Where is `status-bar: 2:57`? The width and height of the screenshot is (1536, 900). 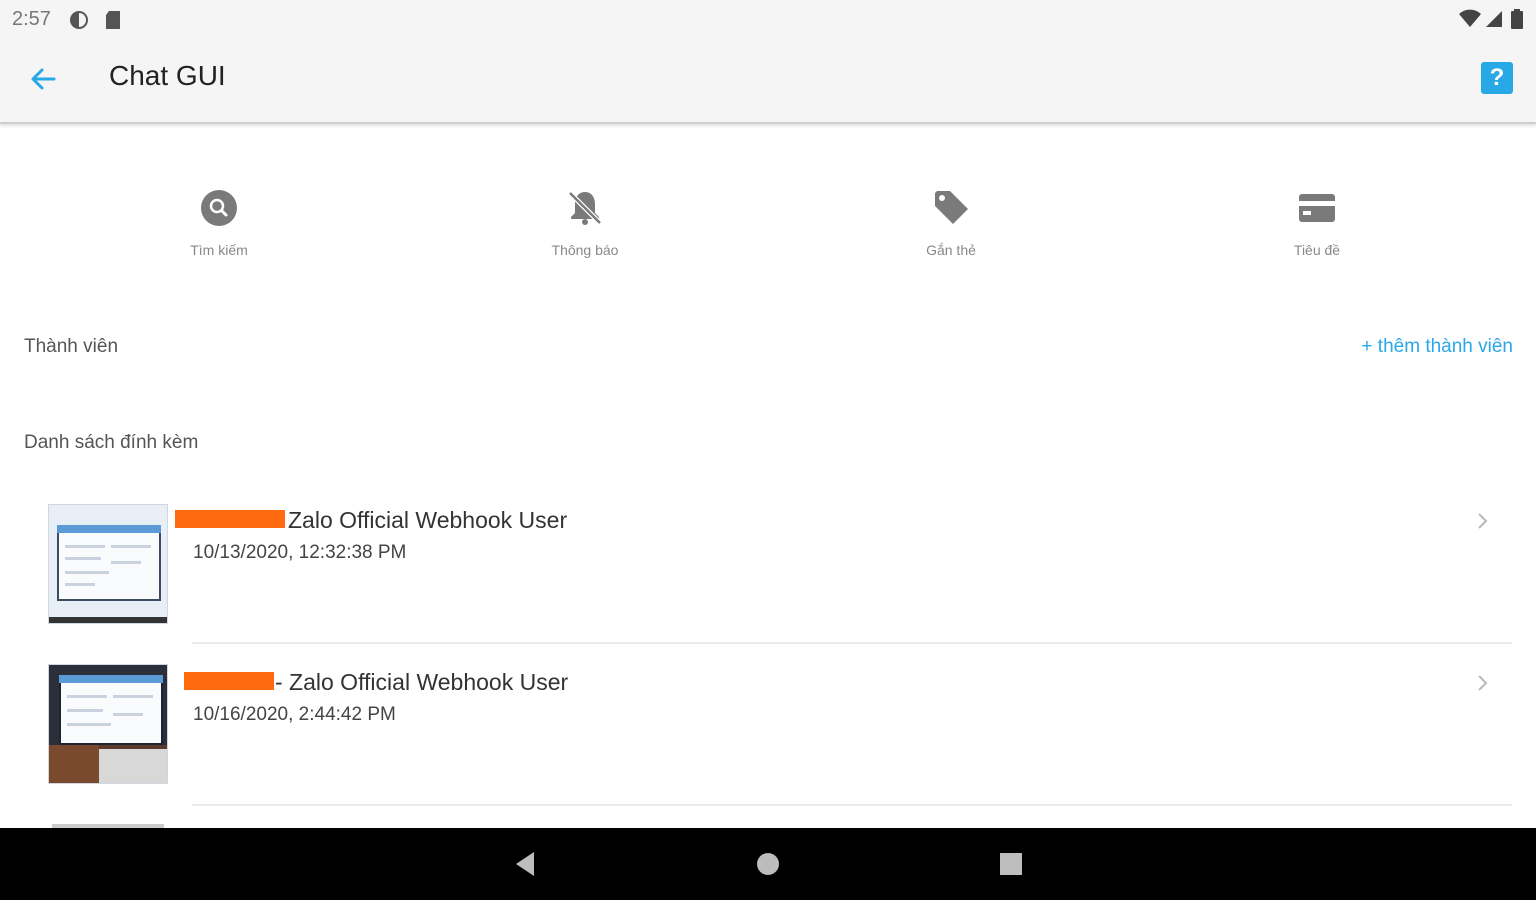 status-bar: 2:57 is located at coordinates (768, 18).